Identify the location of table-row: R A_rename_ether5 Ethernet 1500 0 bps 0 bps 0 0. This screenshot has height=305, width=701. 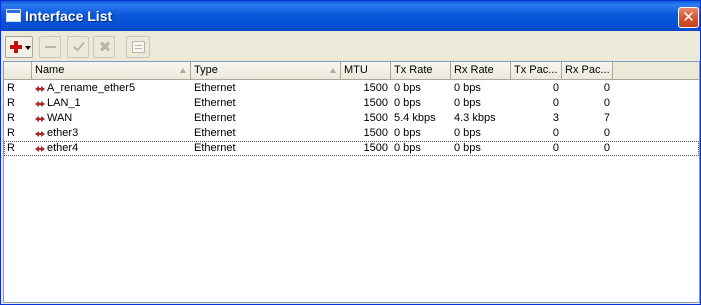
(351, 88).